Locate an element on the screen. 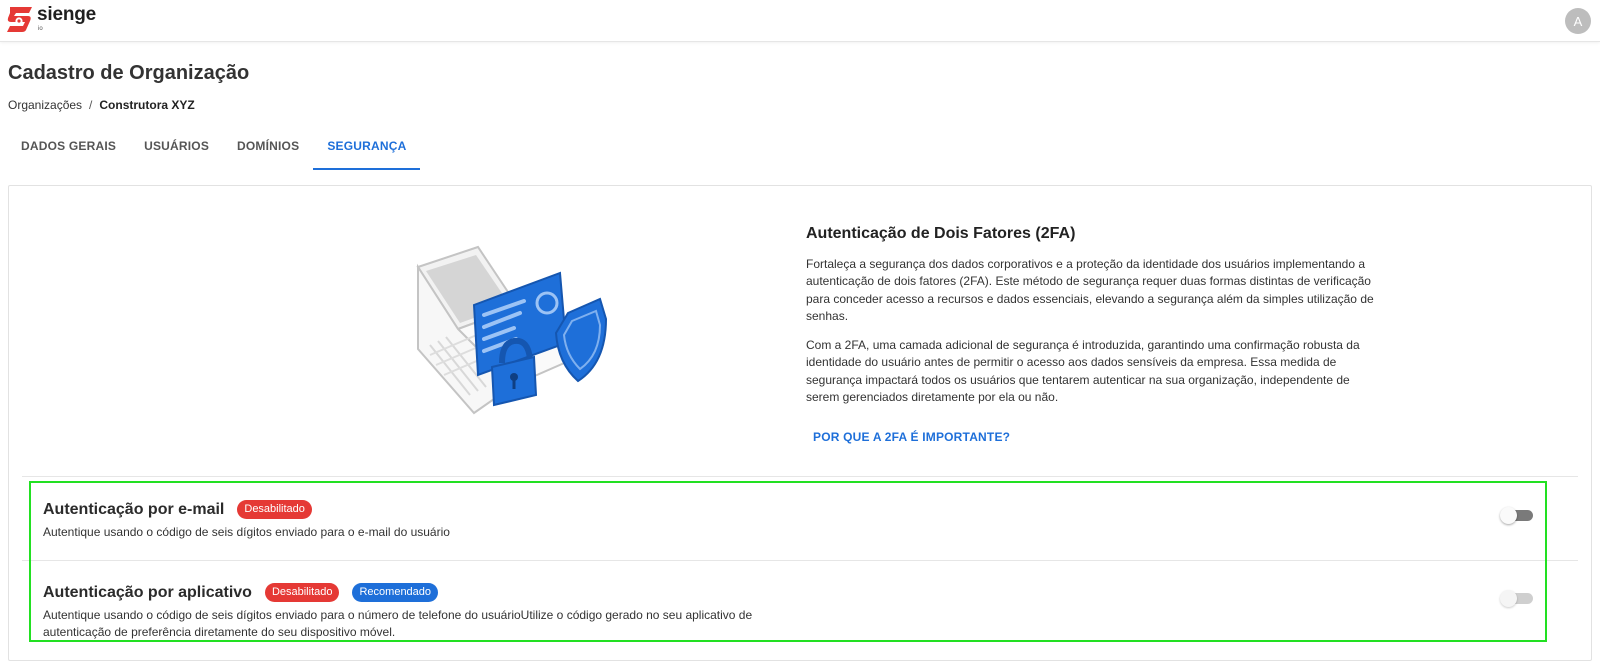 The width and height of the screenshot is (1600, 672). app-auth-toggle is located at coordinates (1517, 598).